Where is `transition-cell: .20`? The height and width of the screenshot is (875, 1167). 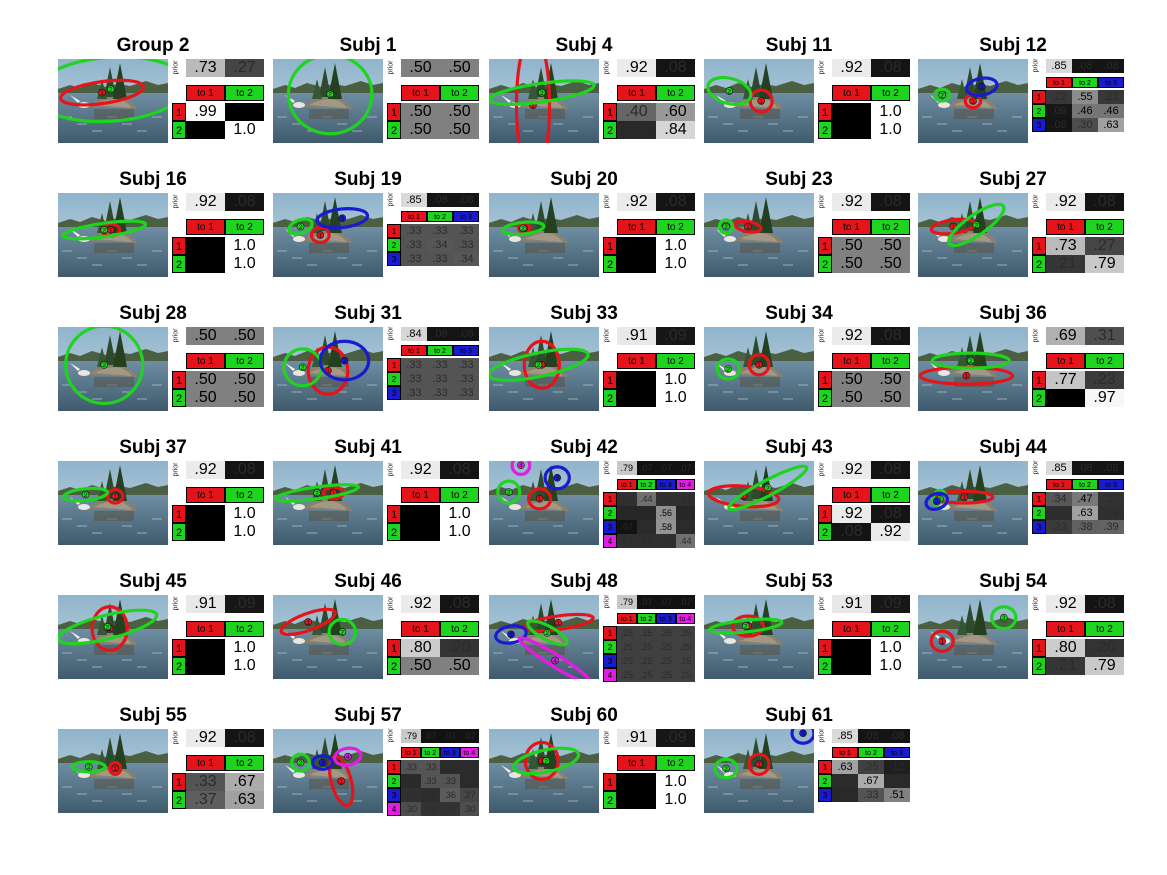 transition-cell: .20 is located at coordinates (459, 648).